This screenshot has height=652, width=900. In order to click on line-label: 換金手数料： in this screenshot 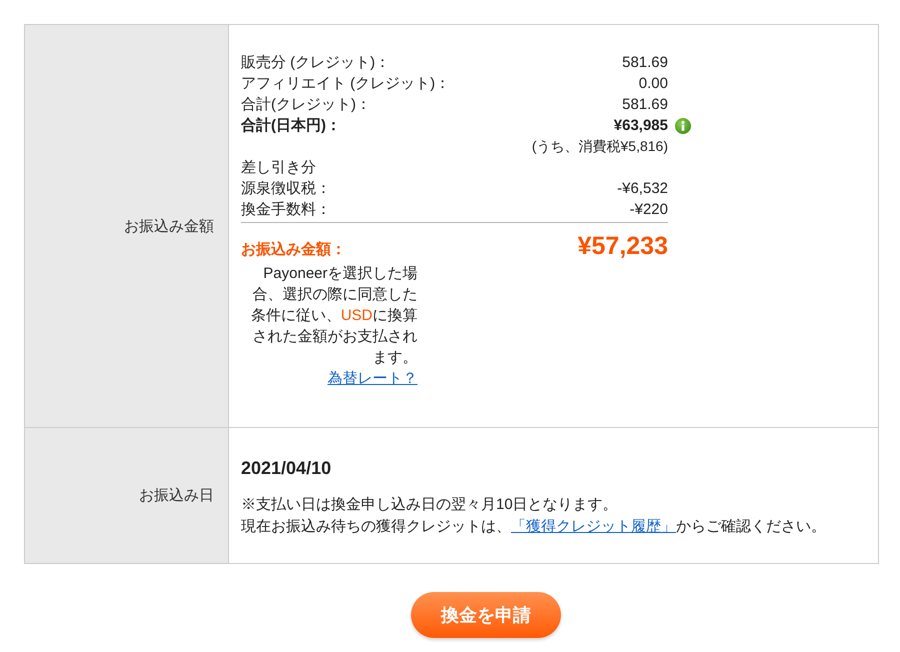, I will do `click(286, 210)`.